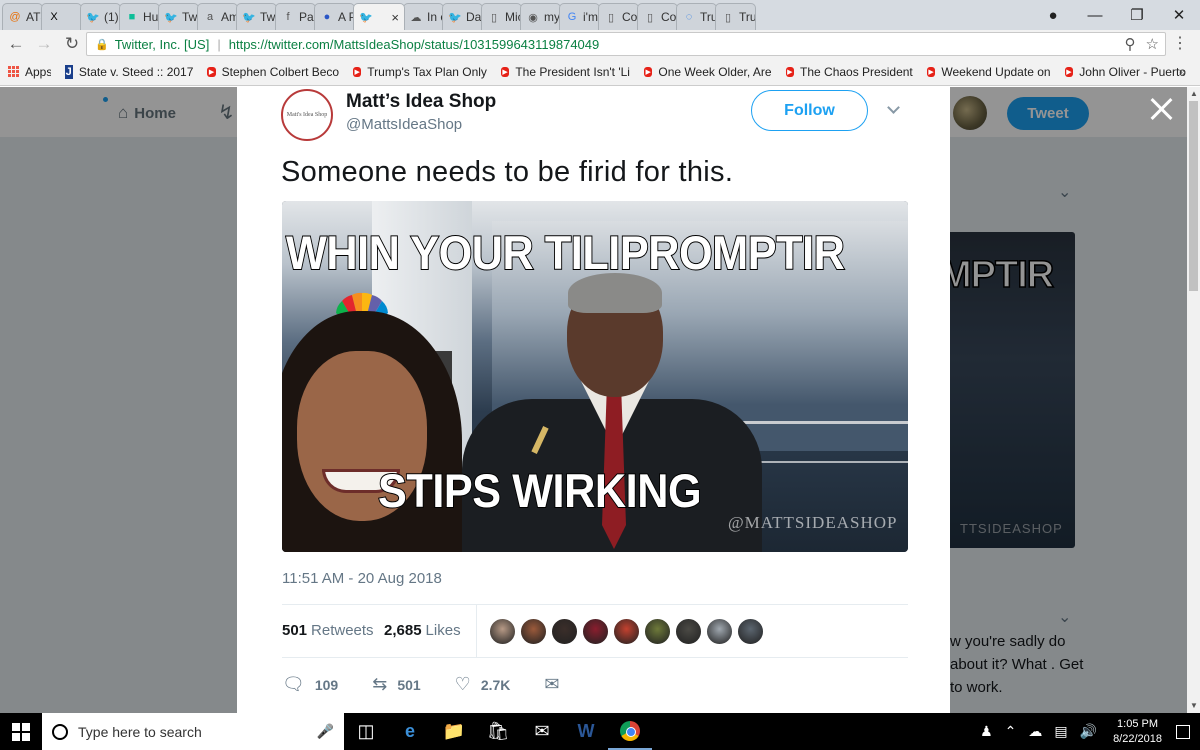  I want to click on meme-top-text: WHIN YOUR TILIPROMPTIR, so click(565, 252).